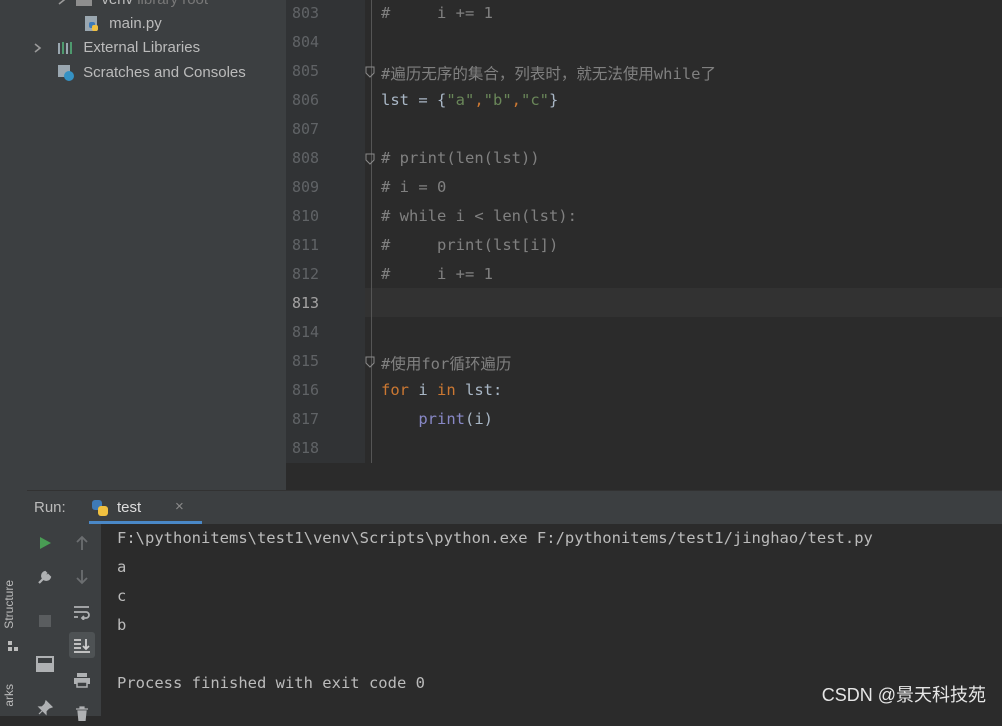 Image resolution: width=1002 pixels, height=726 pixels. I want to click on code-line-816: for i in lst:, so click(441, 390).